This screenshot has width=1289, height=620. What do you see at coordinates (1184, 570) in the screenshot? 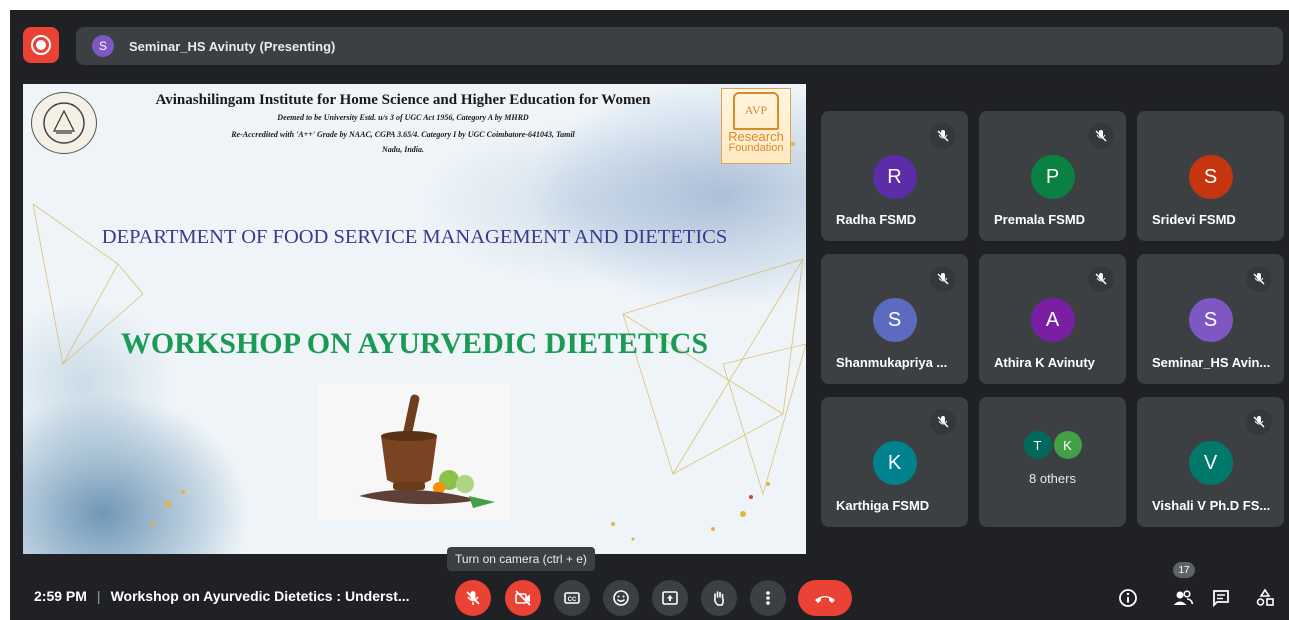
I see `participant-count-badge: 17` at bounding box center [1184, 570].